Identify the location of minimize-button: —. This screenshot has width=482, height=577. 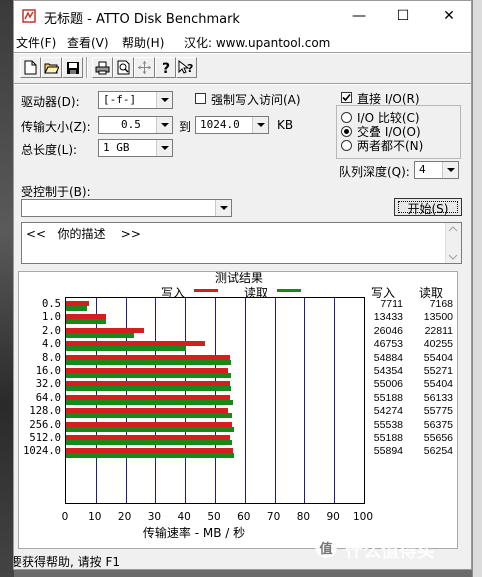
(359, 16).